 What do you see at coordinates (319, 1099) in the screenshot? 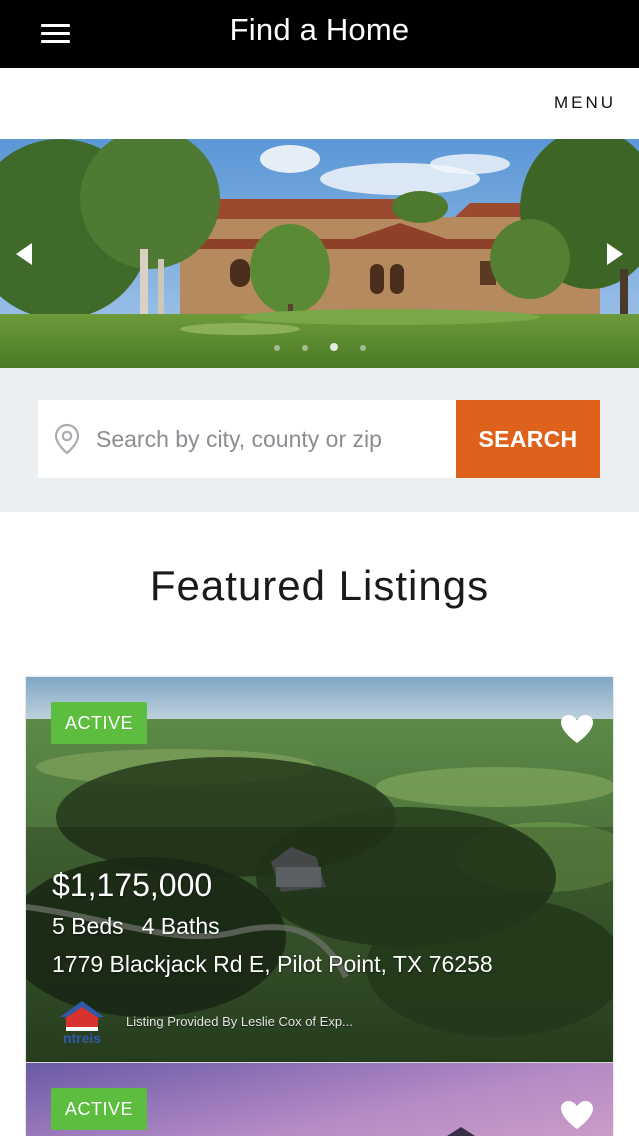
I see `listing-card: ACTIVE` at bounding box center [319, 1099].